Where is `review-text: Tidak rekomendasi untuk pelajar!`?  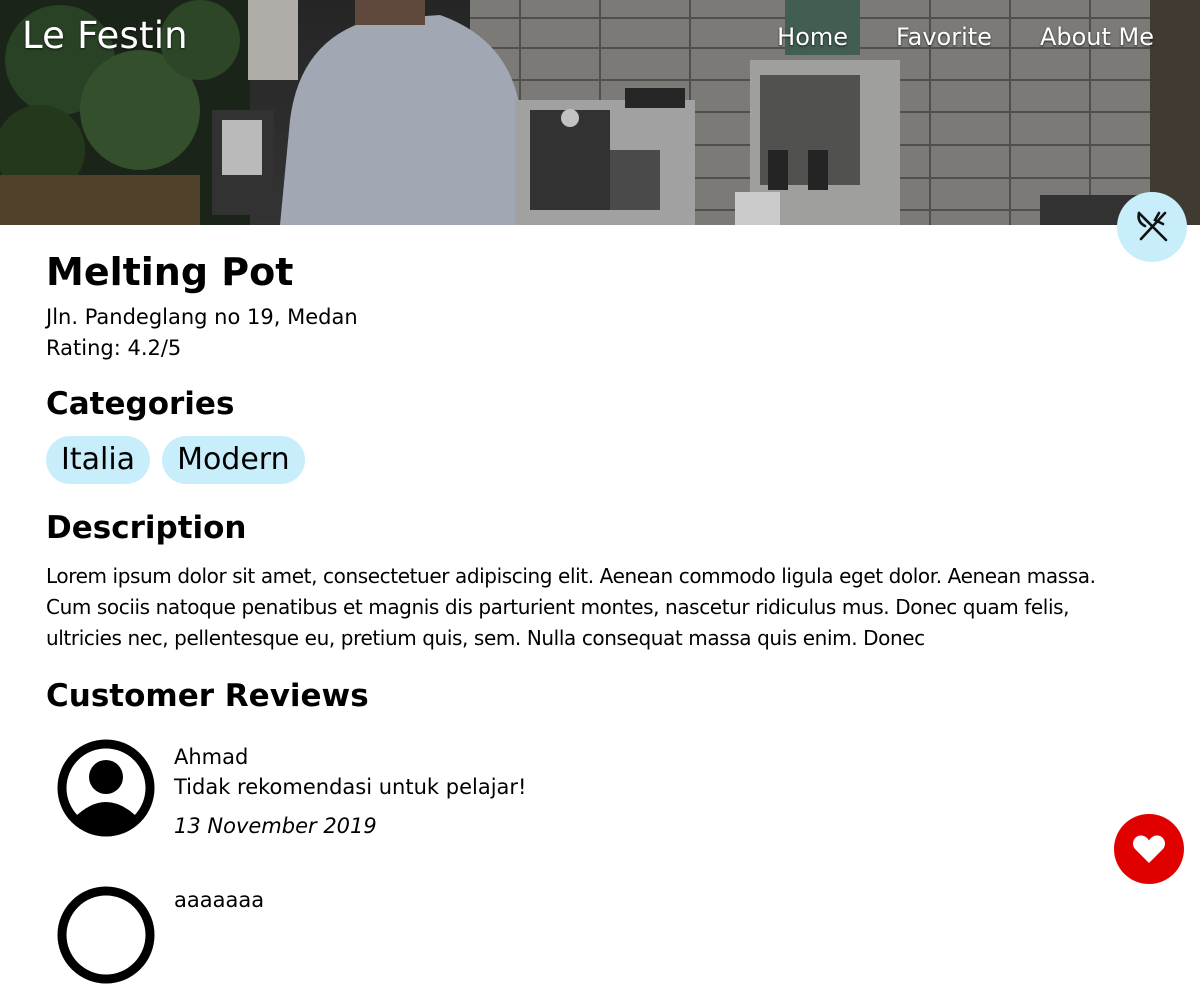 review-text: Tidak rekomendasi untuk pelajar! is located at coordinates (350, 787).